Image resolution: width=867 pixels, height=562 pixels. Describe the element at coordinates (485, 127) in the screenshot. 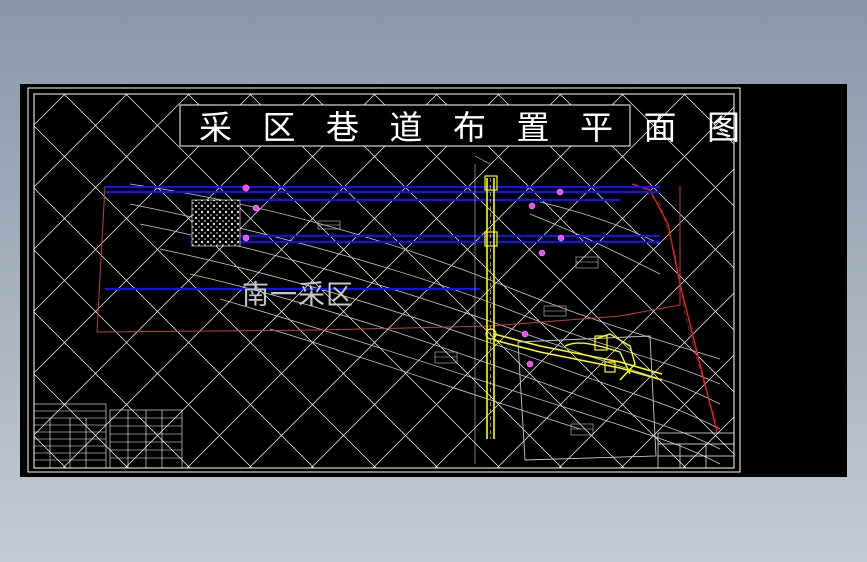

I see `drawing-title: 采区巷道布置平面图` at that location.